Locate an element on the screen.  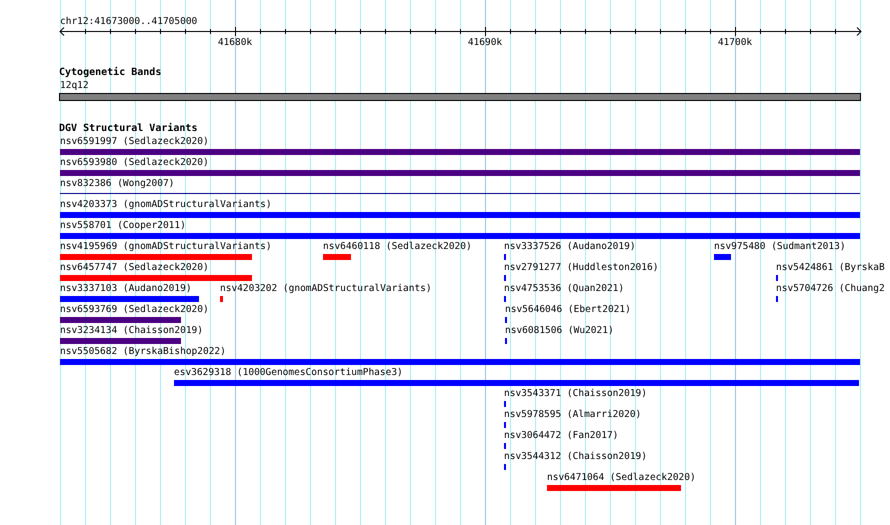
variant-label: nsv4203202 (gnomADStructuralVariants) is located at coordinates (326, 289).